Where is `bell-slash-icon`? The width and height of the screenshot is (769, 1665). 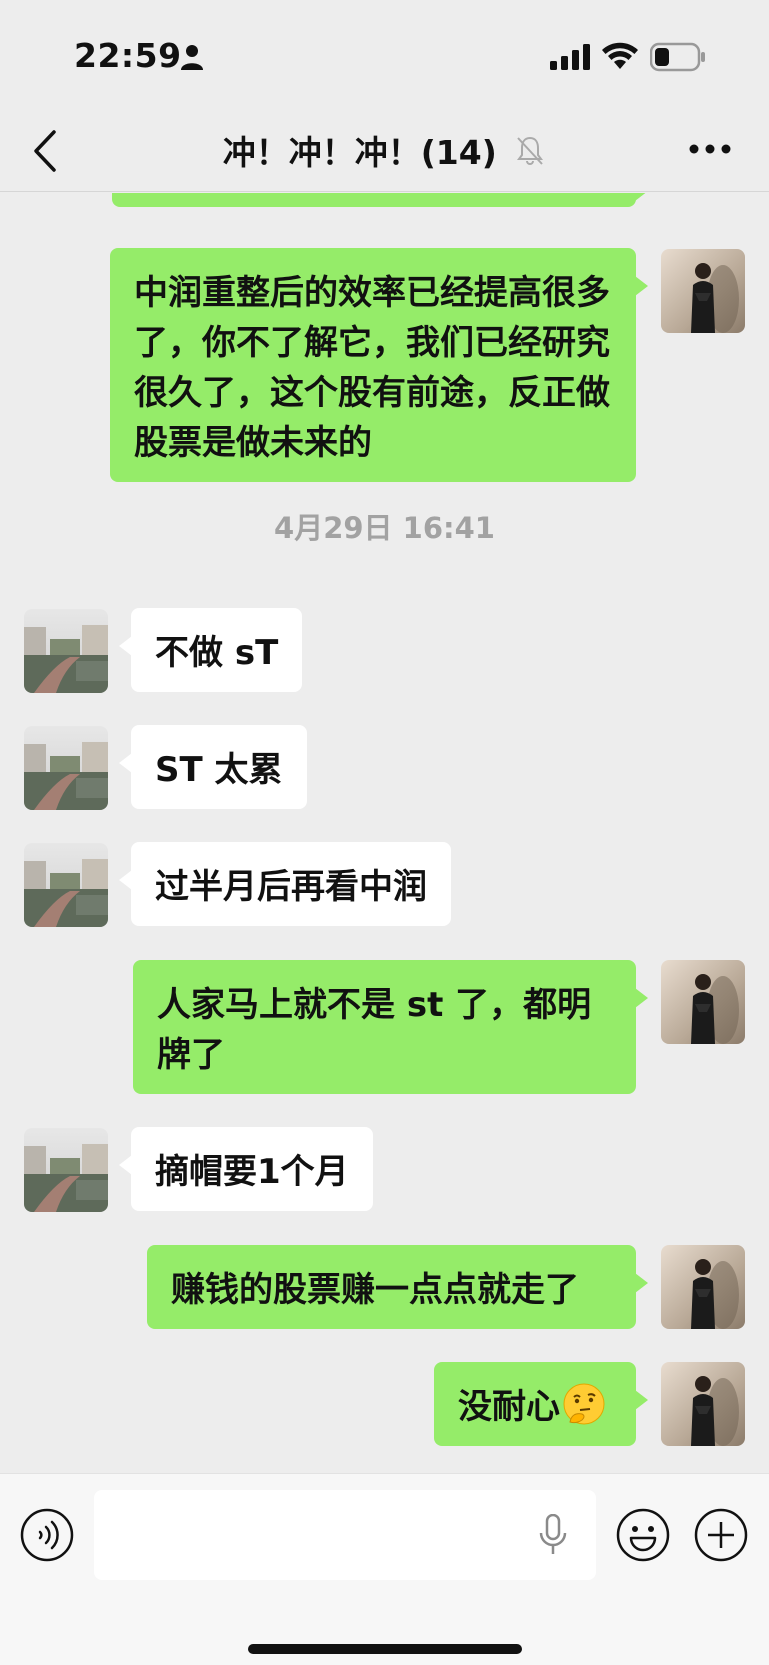
bell-slash-icon is located at coordinates (530, 150).